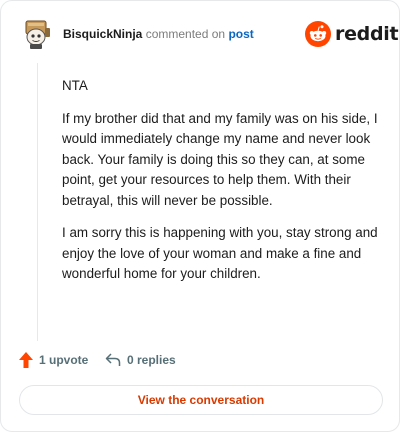 Image resolution: width=400 pixels, height=432 pixels. I want to click on thread-line, so click(37, 202).